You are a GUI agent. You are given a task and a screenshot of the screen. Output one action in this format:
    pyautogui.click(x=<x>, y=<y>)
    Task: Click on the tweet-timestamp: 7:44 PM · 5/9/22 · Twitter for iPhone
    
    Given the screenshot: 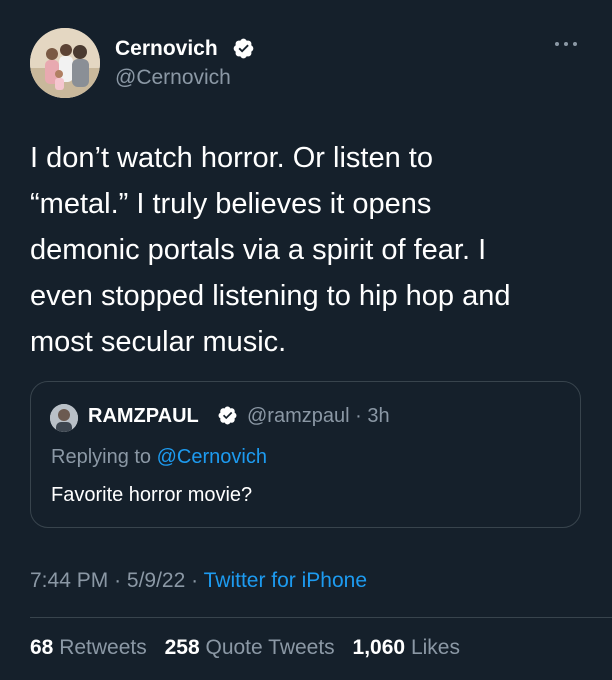 What is the action you would take?
    pyautogui.click(x=198, y=581)
    